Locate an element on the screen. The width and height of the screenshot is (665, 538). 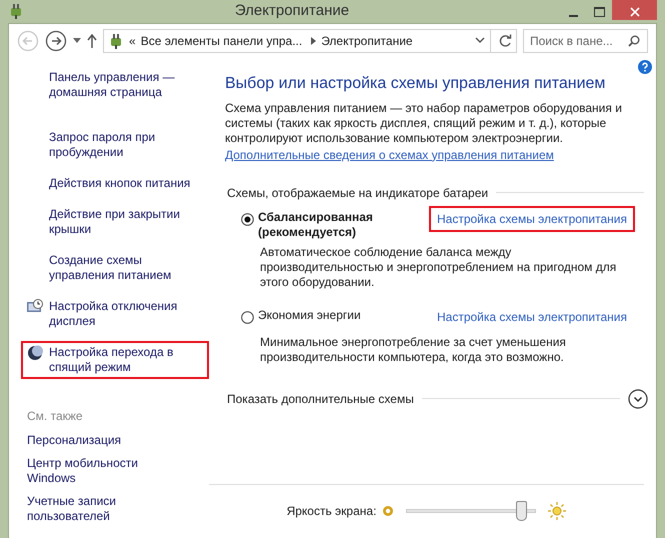
moon-icon is located at coordinates (35, 352).